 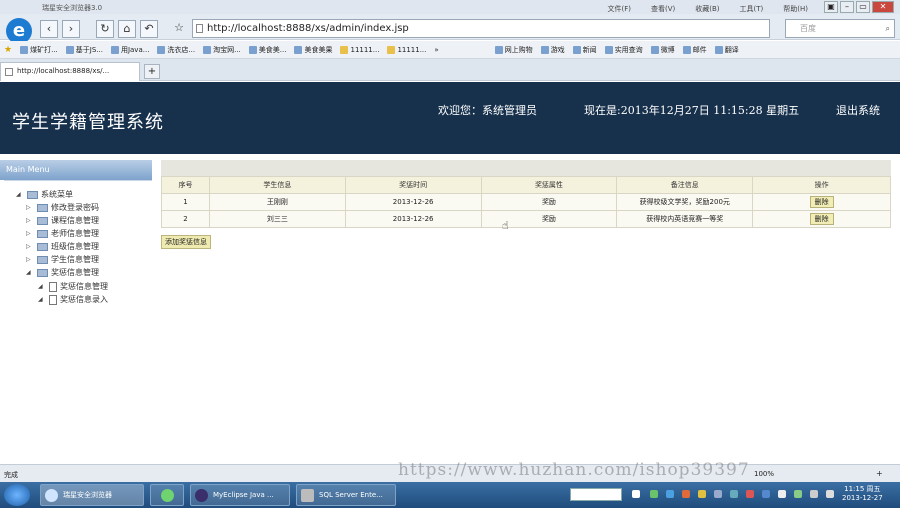 What do you see at coordinates (186, 242) in the screenshot?
I see `add-reward-button: 添加奖惩信息` at bounding box center [186, 242].